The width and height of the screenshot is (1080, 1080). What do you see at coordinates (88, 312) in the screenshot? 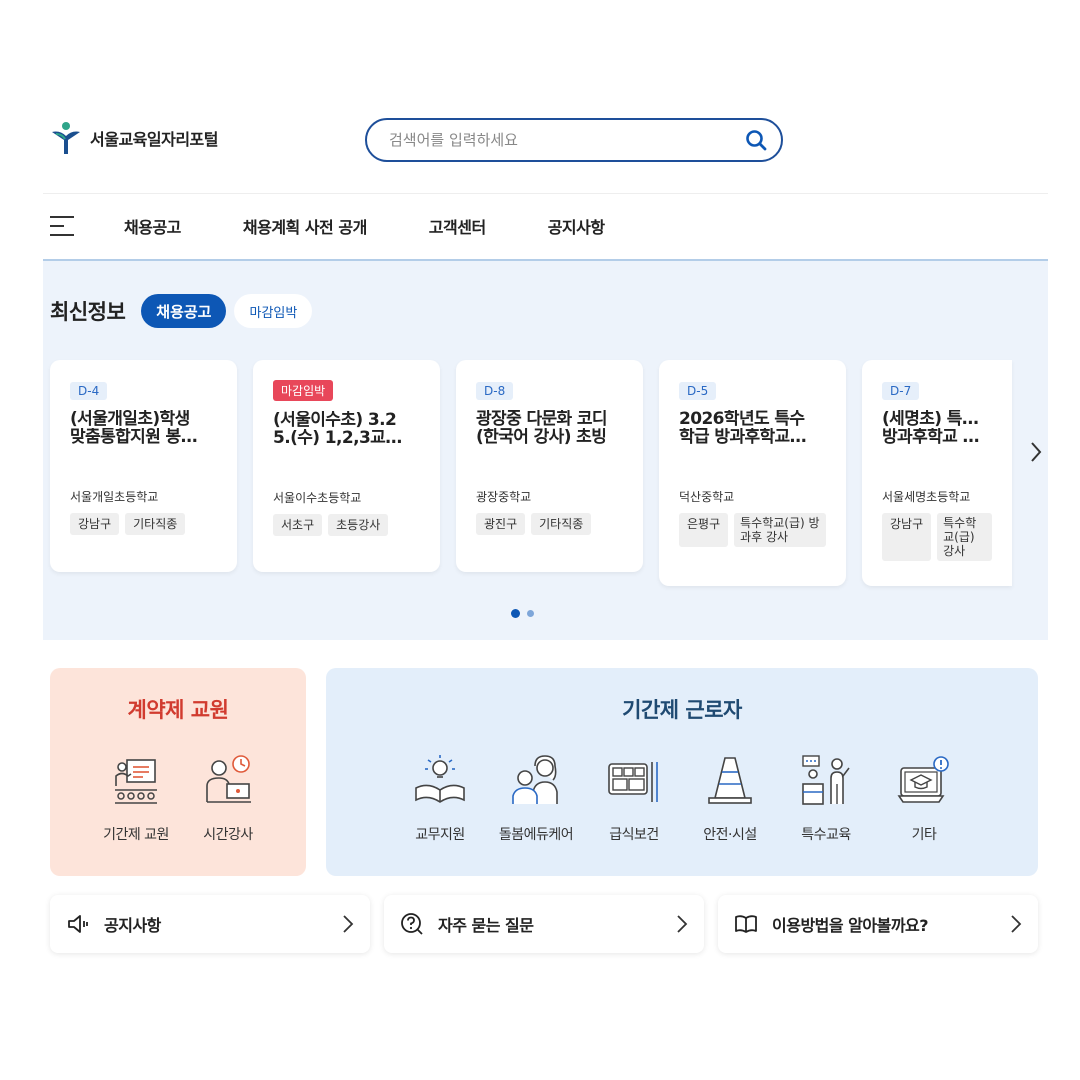
I see `section-title: 최신정보` at bounding box center [88, 312].